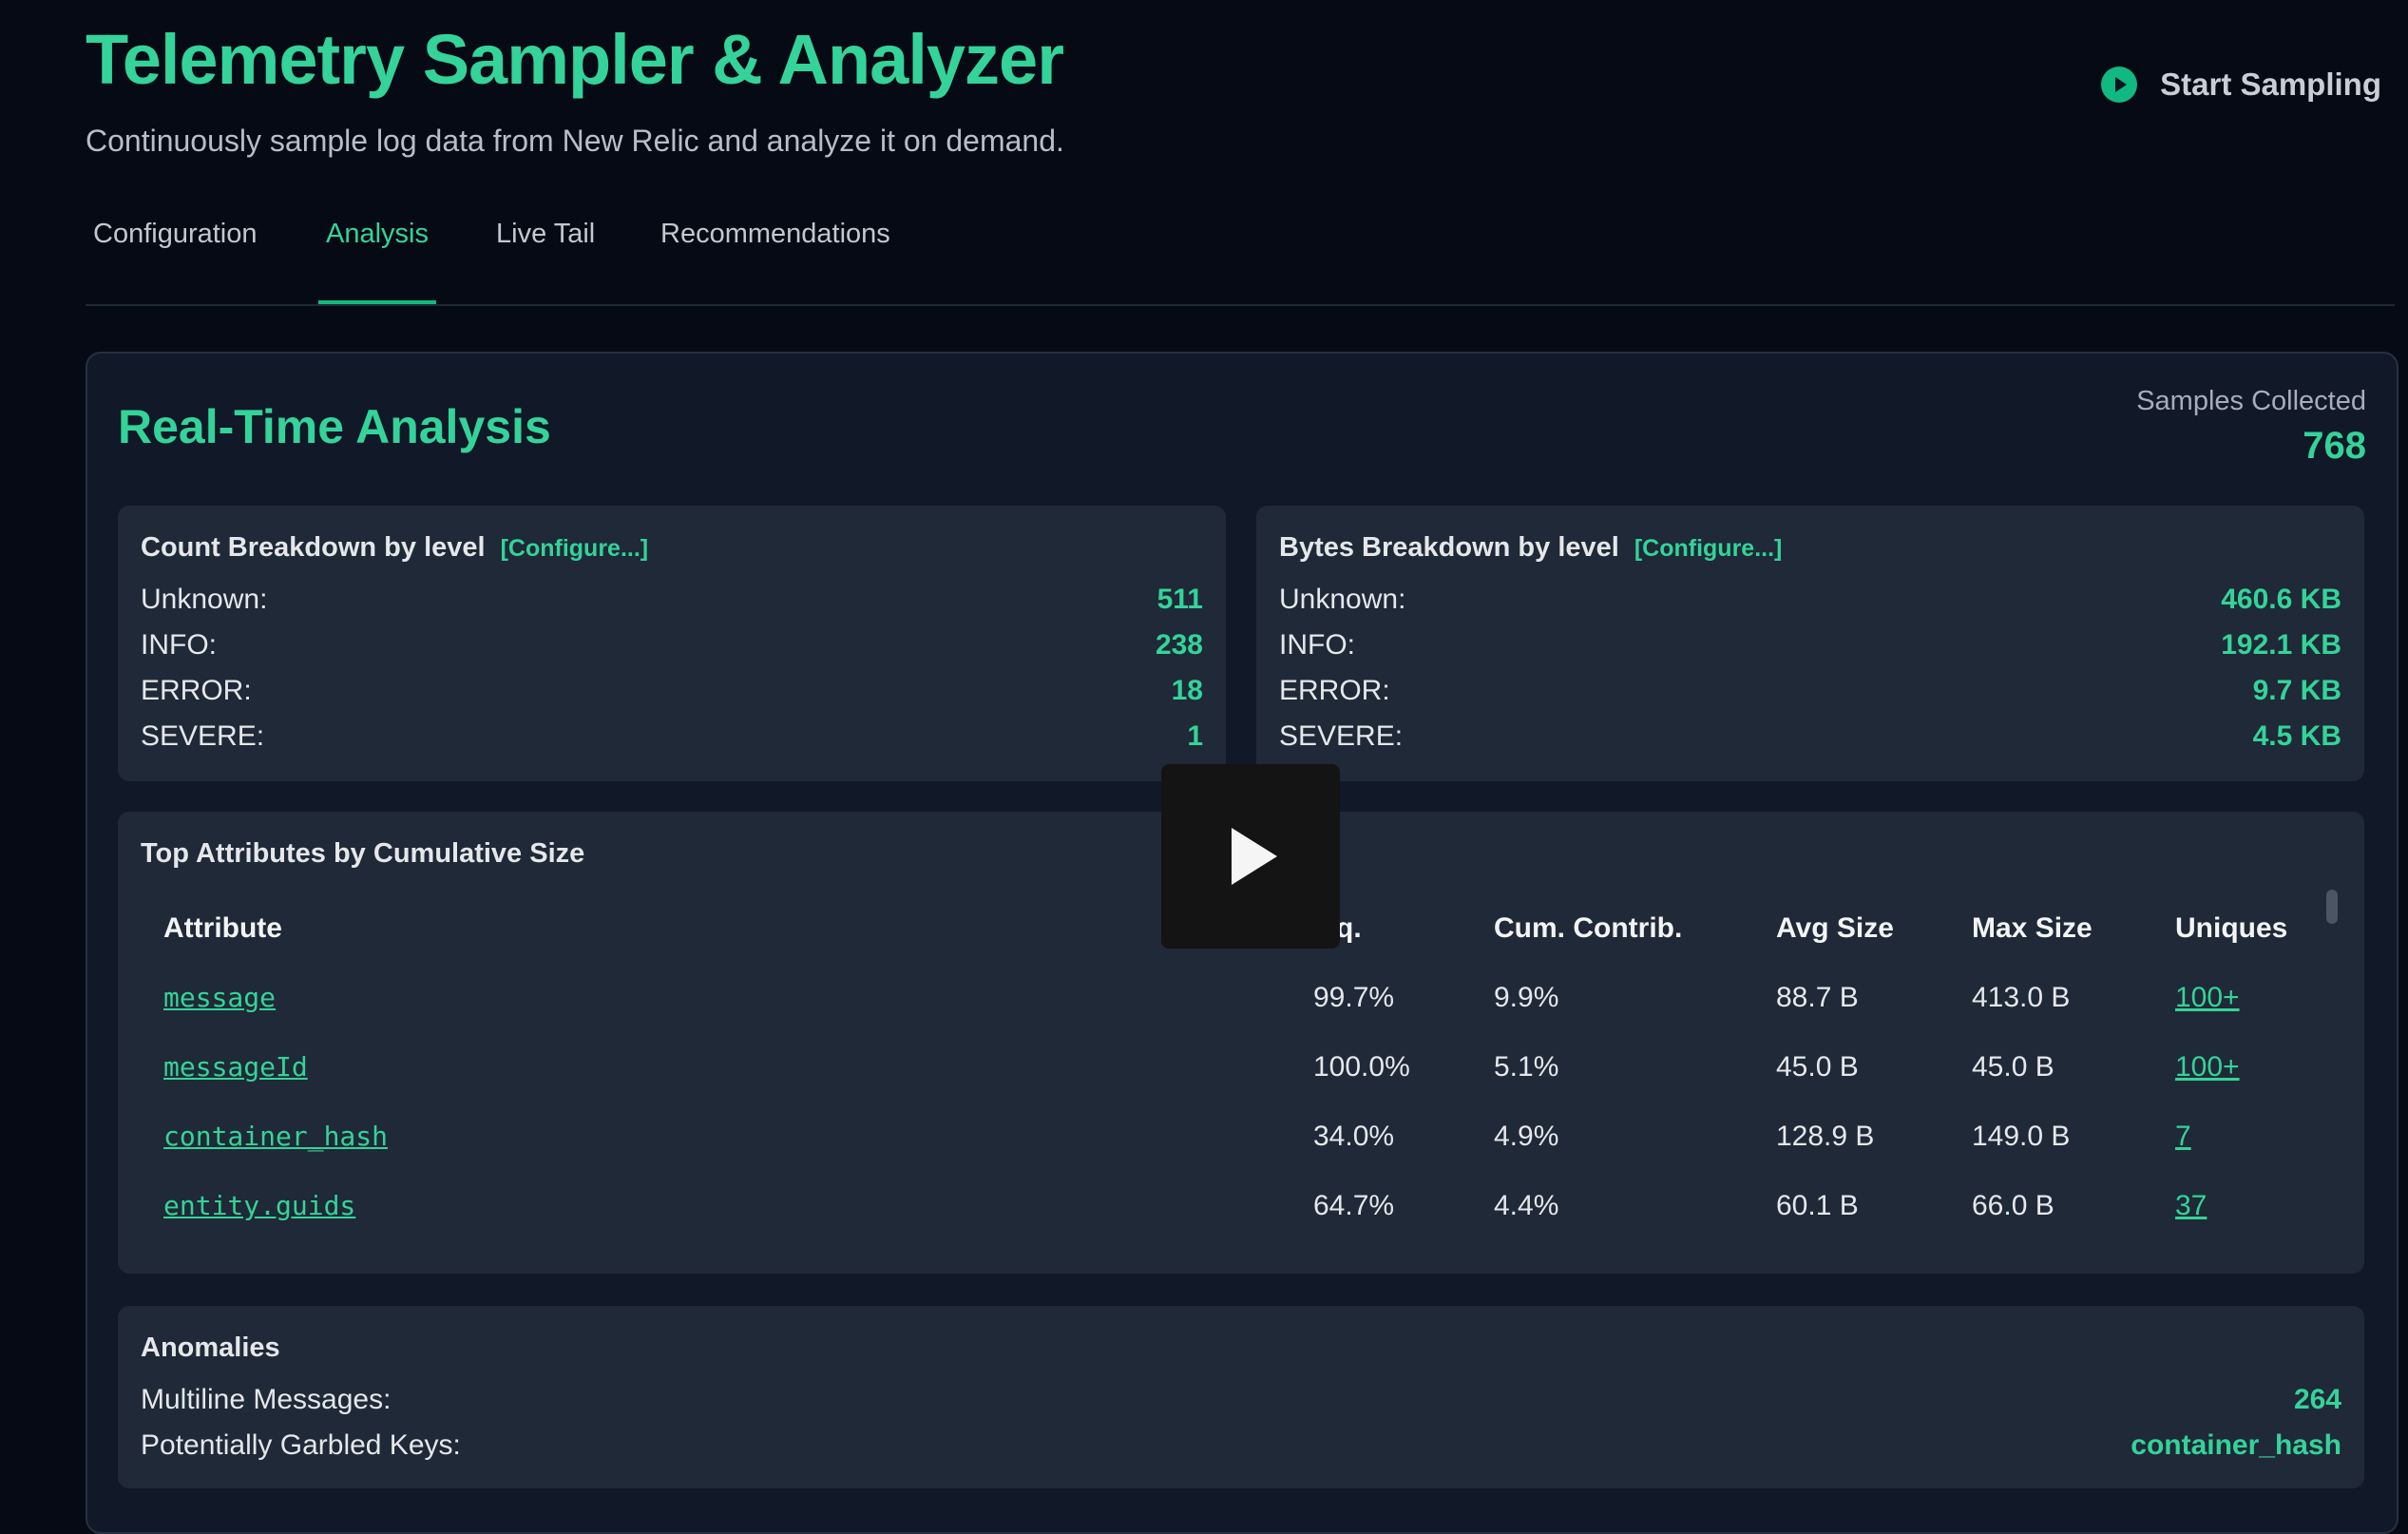 The width and height of the screenshot is (2408, 1534). What do you see at coordinates (672, 600) in the screenshot?
I see `count-row: Unknown: 511` at bounding box center [672, 600].